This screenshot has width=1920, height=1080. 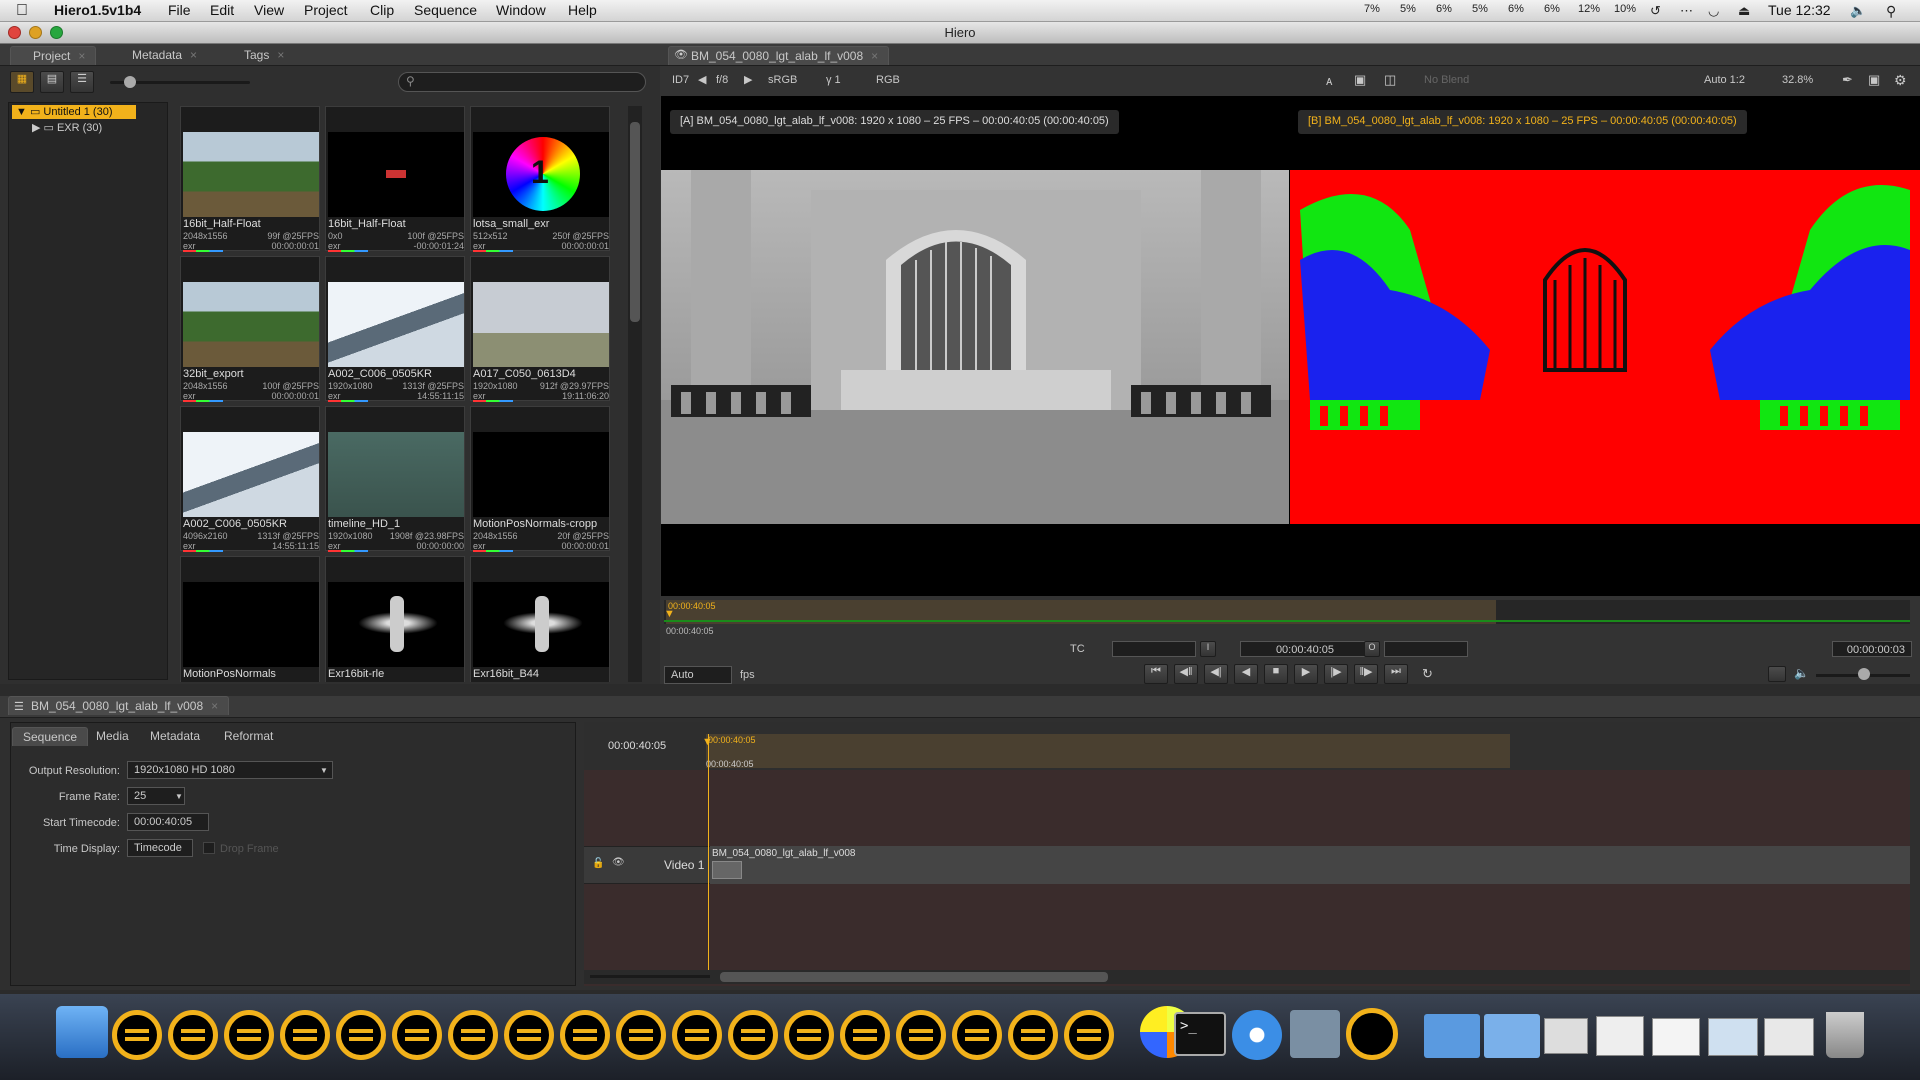 I want to click on stop-prev-icon: ◀, so click(x=702, y=79).